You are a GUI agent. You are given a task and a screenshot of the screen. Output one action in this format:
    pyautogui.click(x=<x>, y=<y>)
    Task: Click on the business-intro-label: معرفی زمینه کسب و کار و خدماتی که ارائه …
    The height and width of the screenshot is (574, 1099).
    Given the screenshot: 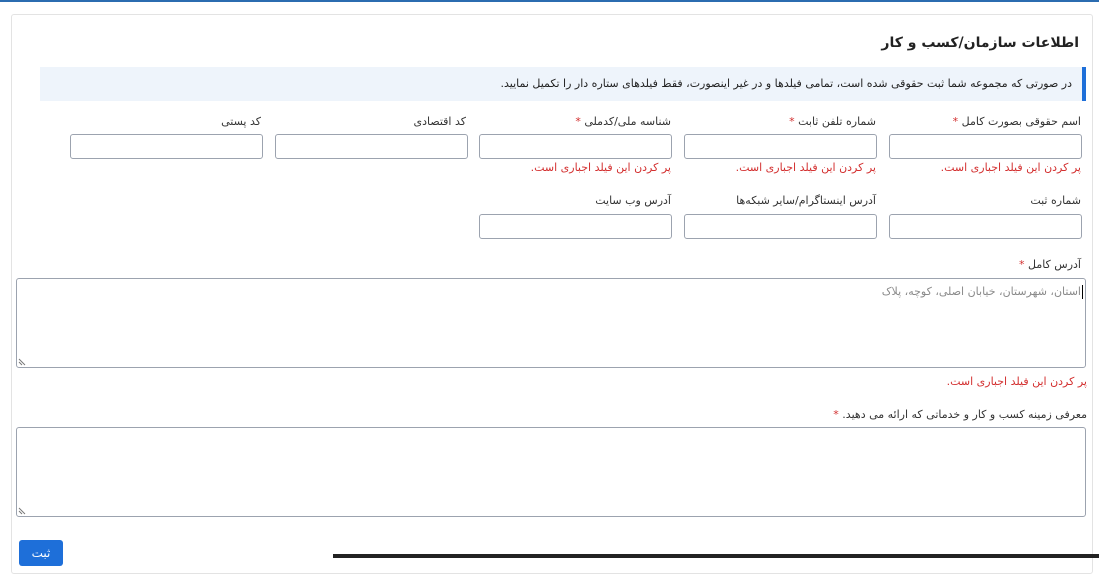 What is the action you would take?
    pyautogui.click(x=960, y=414)
    